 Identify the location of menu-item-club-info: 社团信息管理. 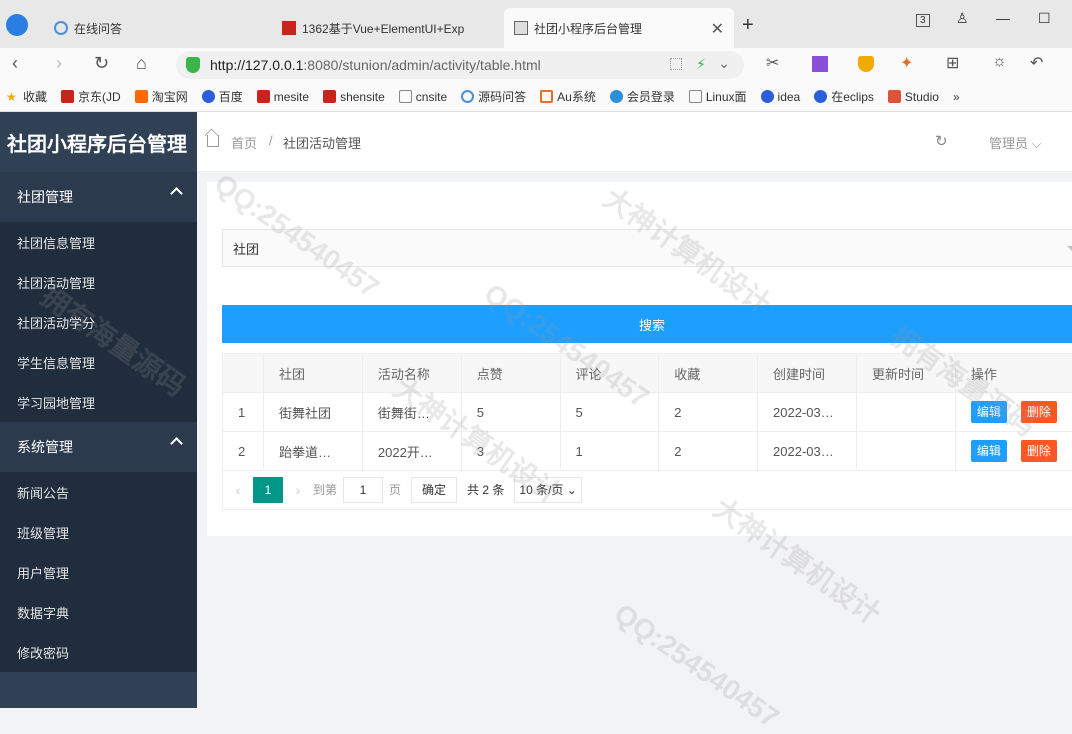
(98, 242).